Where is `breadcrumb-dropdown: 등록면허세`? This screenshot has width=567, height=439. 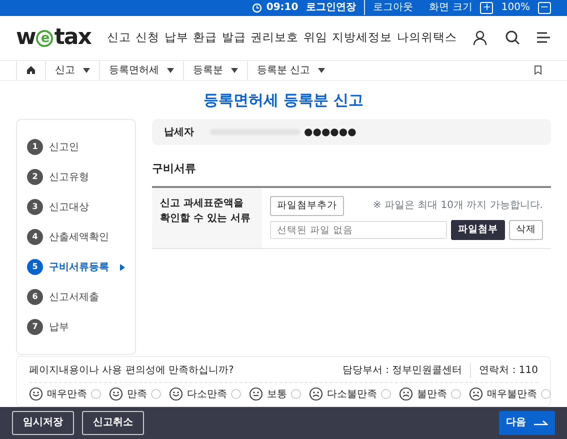
breadcrumb-dropdown: 등록면허세 is located at coordinates (141, 70).